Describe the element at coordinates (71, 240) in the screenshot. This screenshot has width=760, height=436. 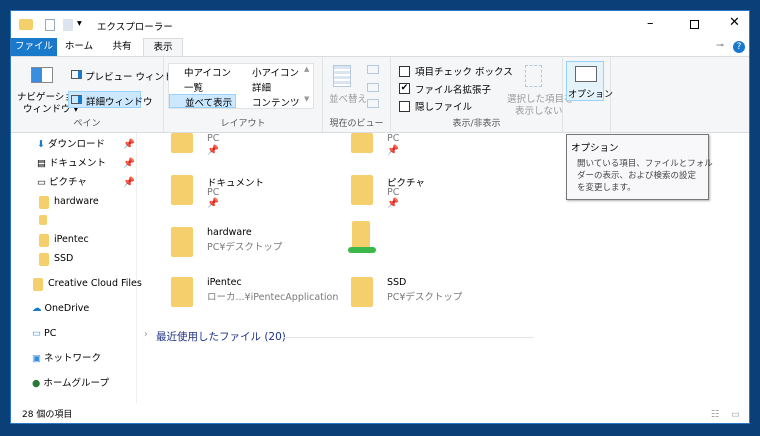
I see `nav-item-ipentec: iPentec` at that location.